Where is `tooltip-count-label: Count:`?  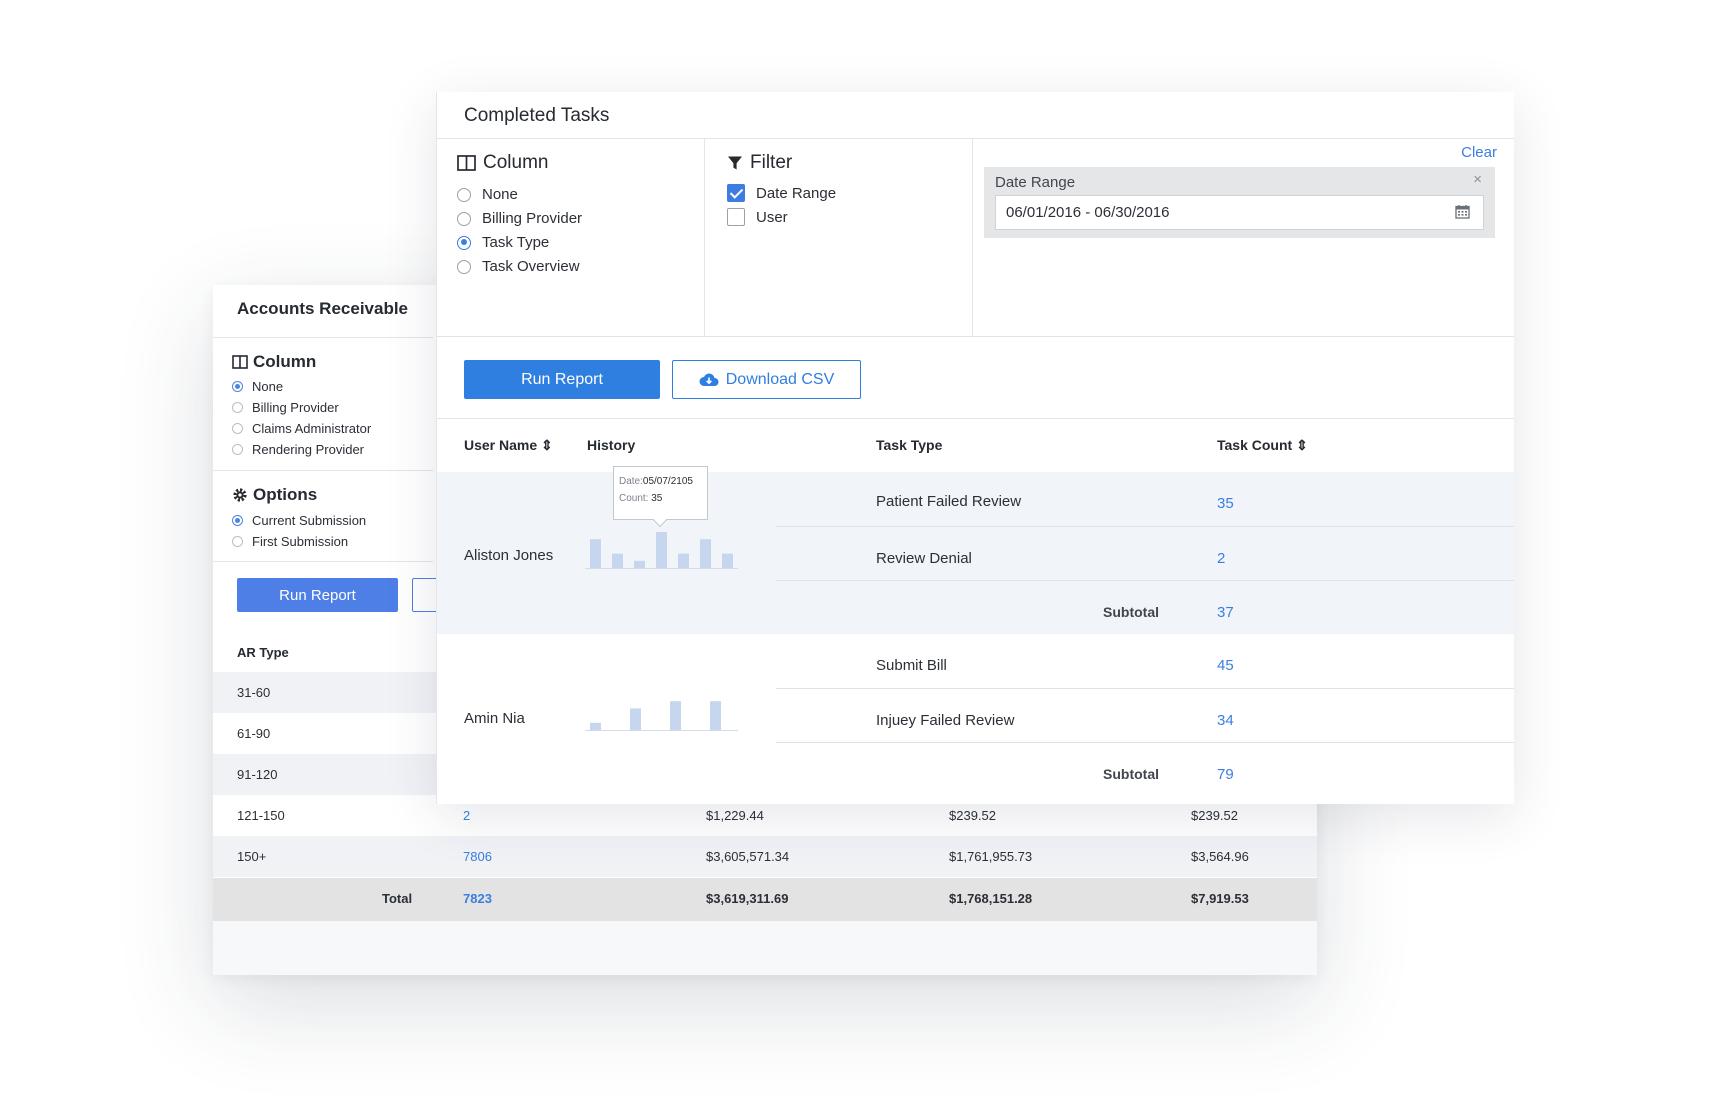
tooltip-count-label: Count: is located at coordinates (634, 498).